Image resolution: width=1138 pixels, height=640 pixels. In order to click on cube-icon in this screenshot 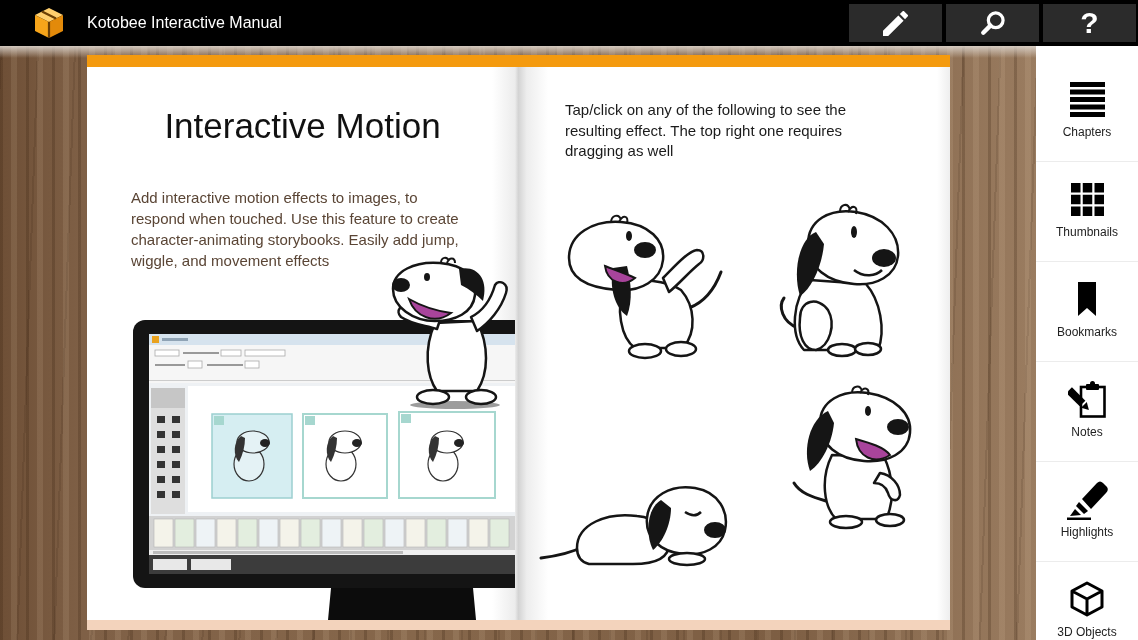, I will do `click(1087, 599)`.